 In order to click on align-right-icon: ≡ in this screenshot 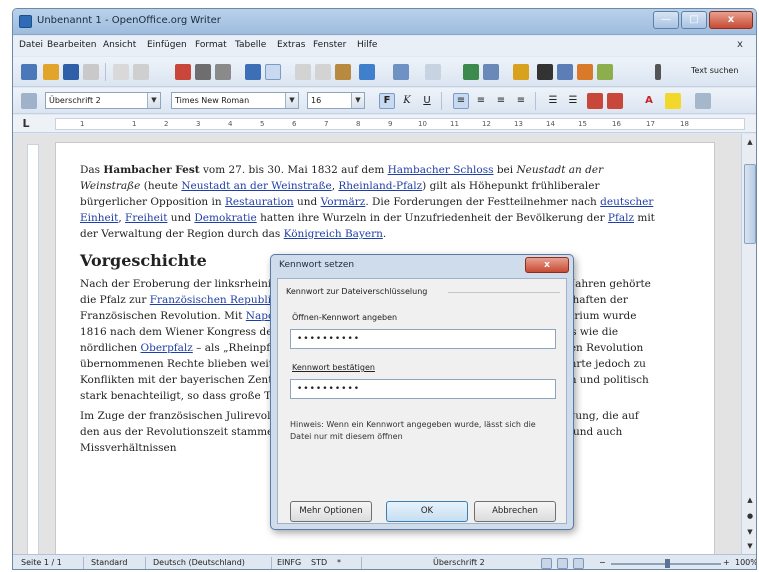, I will do `click(501, 101)`.